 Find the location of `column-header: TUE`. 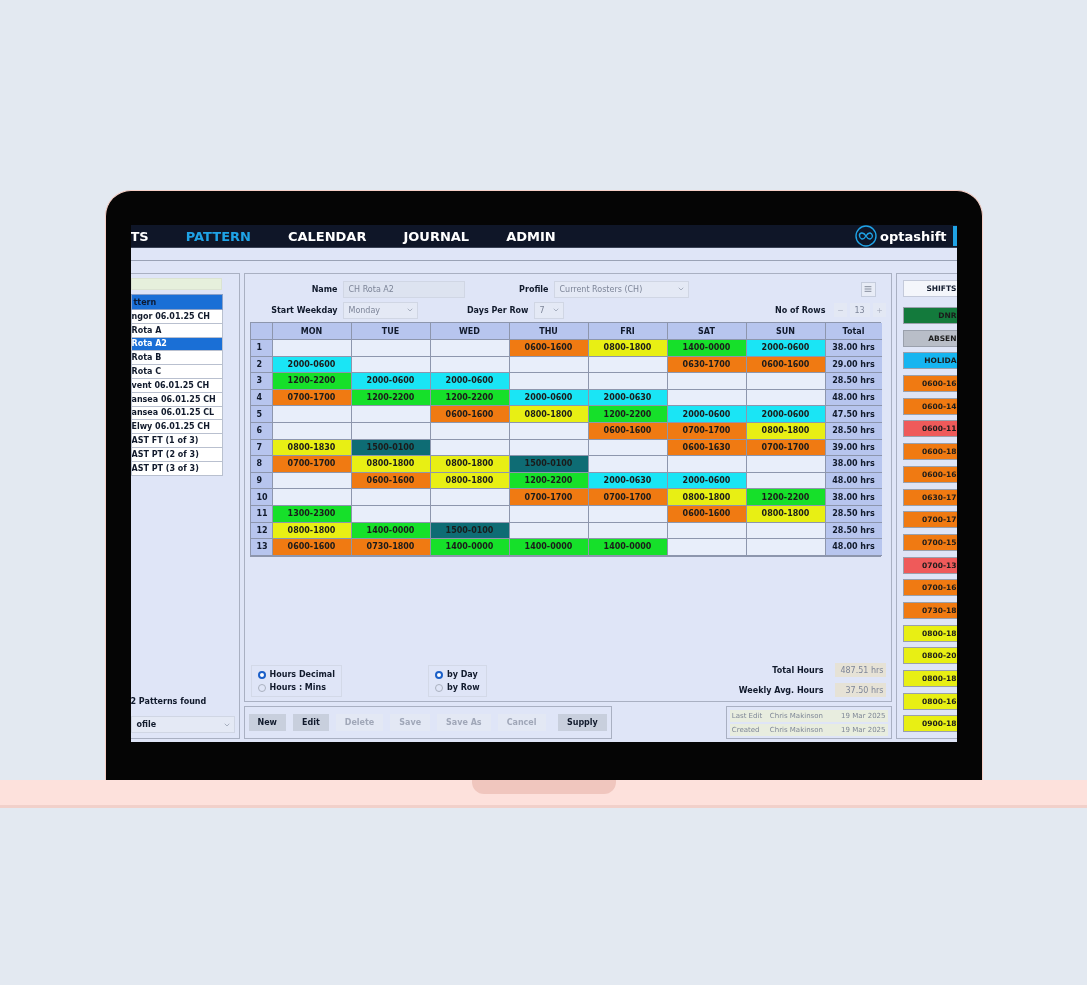

column-header: TUE is located at coordinates (391, 331).